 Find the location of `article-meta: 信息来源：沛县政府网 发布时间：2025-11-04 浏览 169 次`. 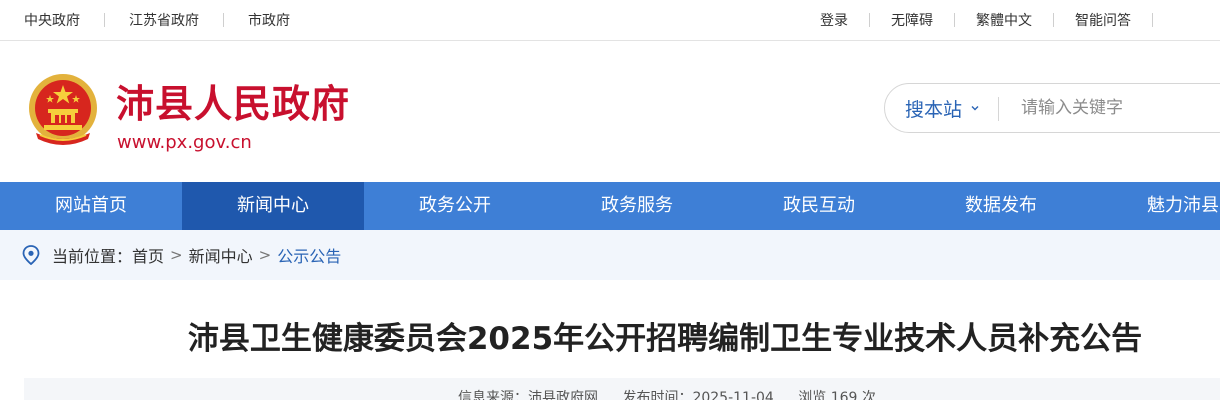

article-meta: 信息来源：沛县政府网 发布时间：2025-11-04 浏览 169 次 is located at coordinates (622, 389).